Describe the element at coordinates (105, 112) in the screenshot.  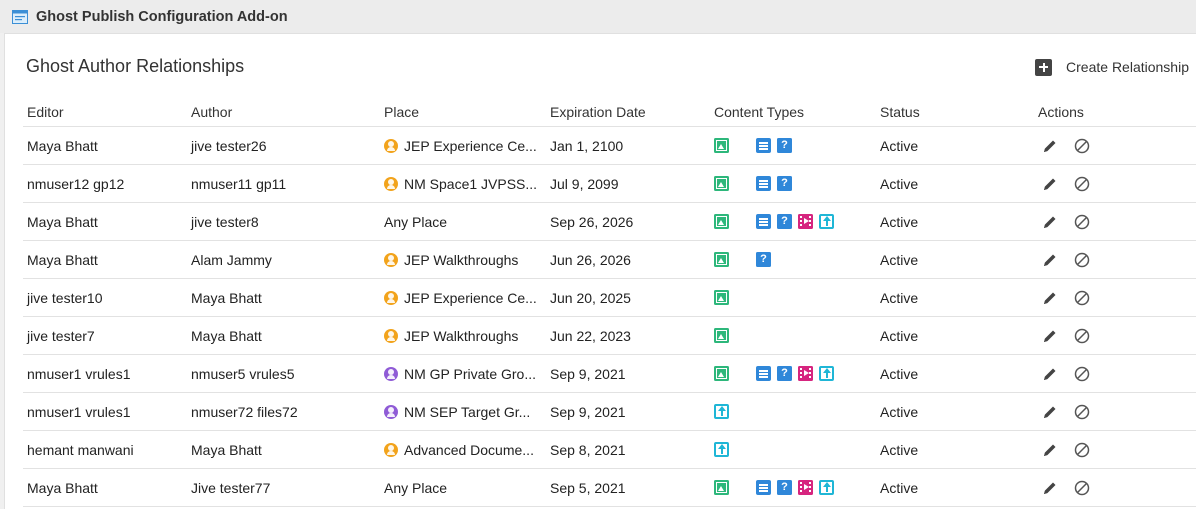
I see `column-header-editor: Editor` at that location.